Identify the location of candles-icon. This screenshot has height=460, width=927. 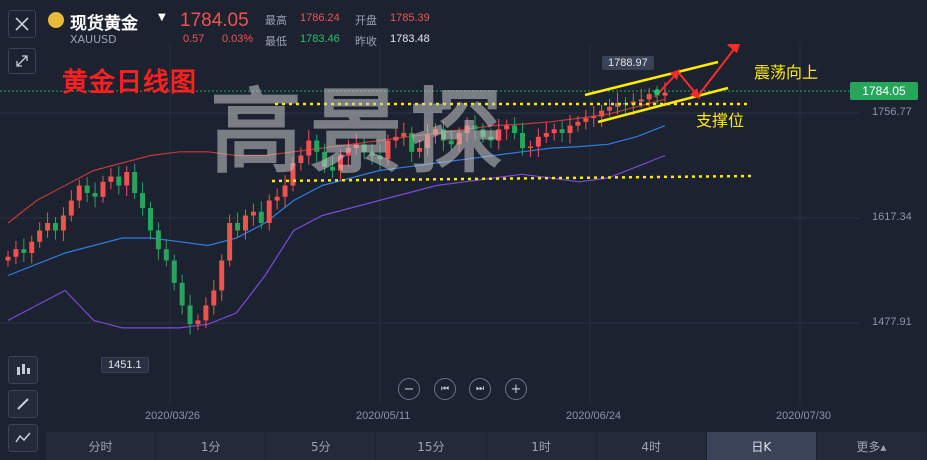
(23, 369).